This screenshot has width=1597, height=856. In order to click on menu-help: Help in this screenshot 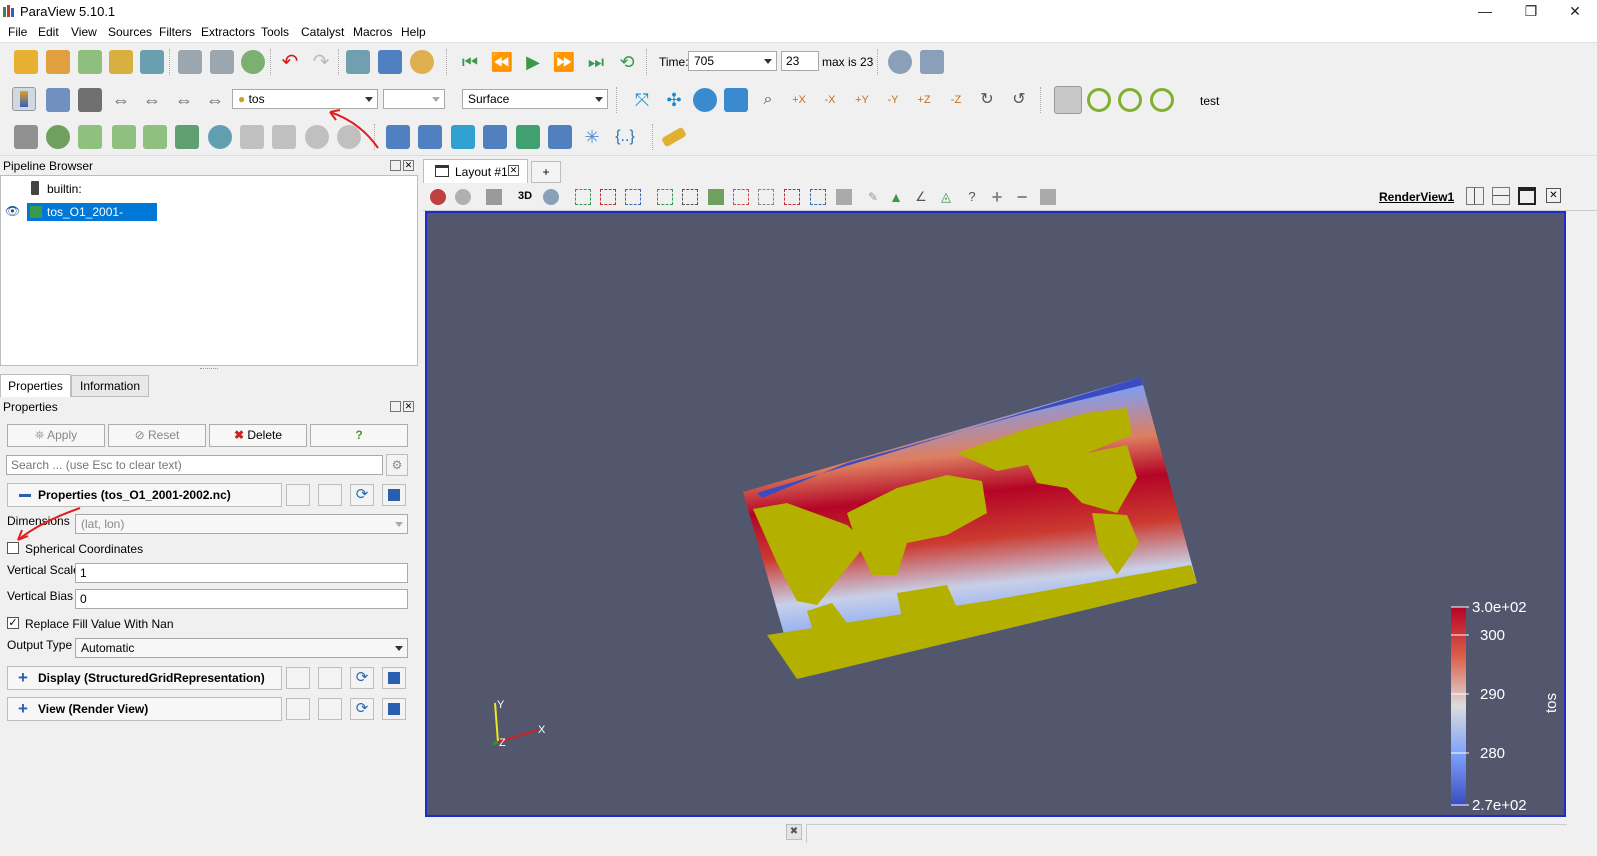, I will do `click(413, 32)`.